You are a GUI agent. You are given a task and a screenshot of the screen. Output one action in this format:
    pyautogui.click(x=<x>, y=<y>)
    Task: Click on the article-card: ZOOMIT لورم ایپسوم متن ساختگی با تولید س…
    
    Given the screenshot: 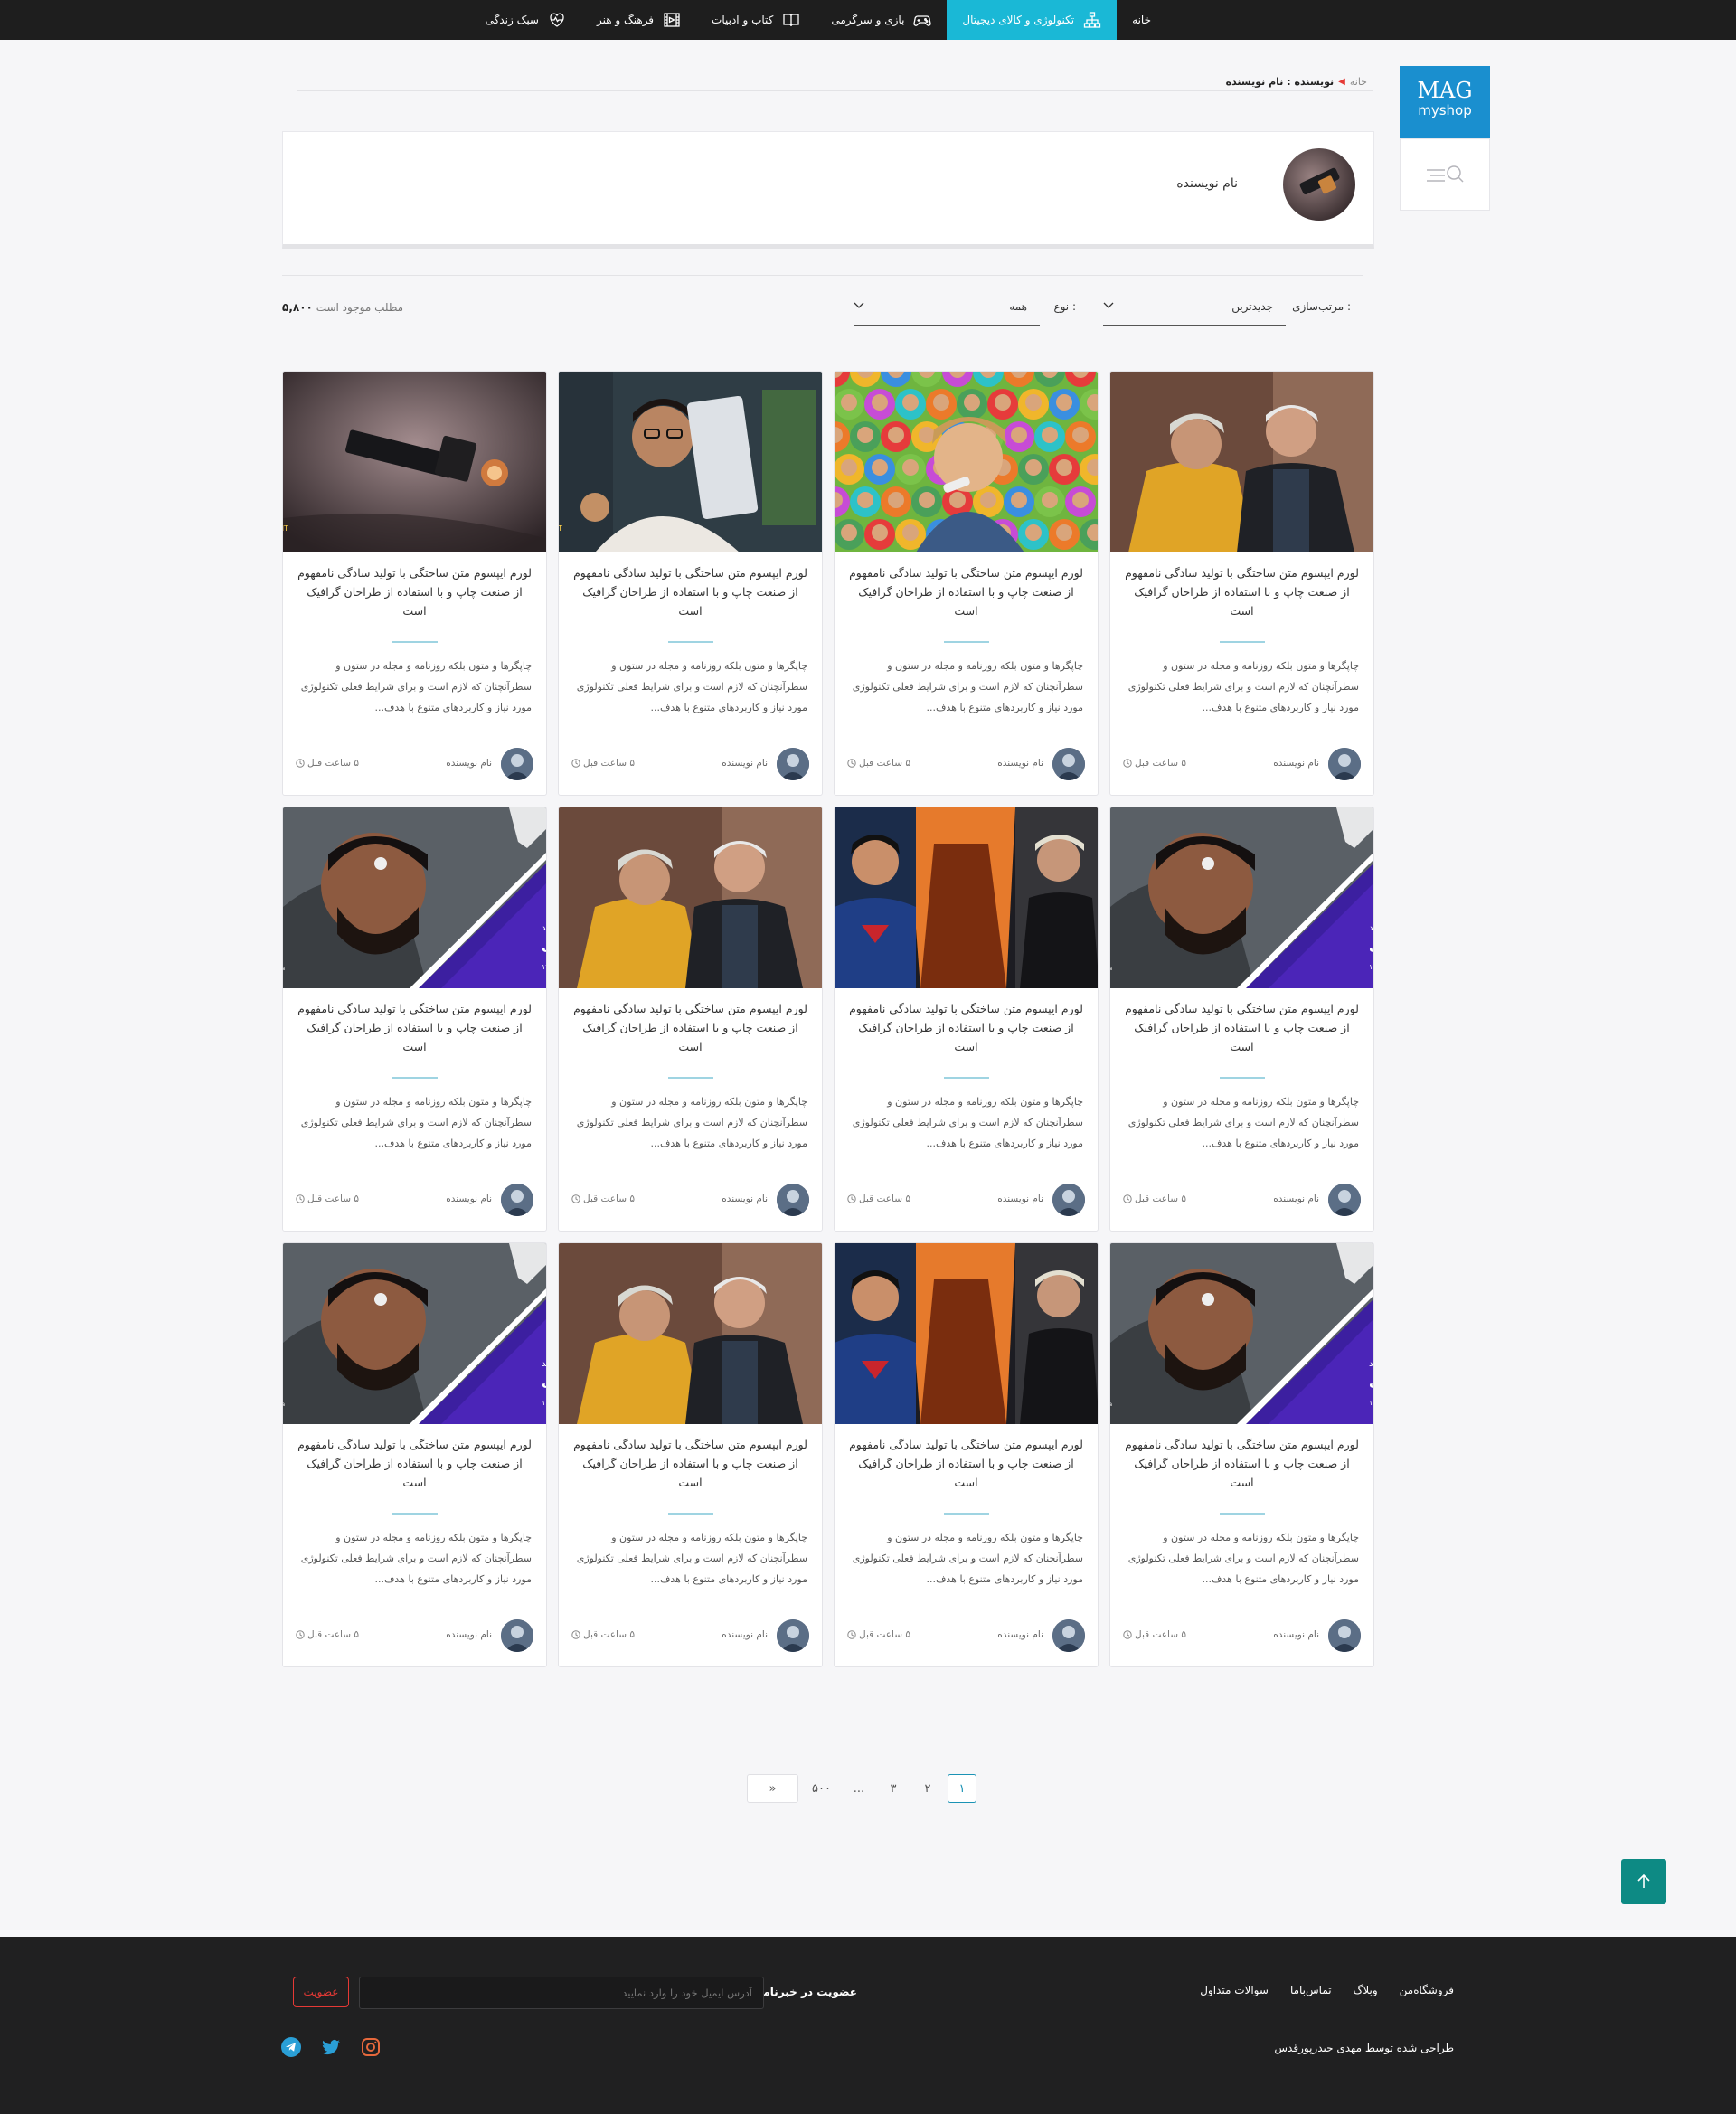 What is the action you would take?
    pyautogui.click(x=415, y=584)
    